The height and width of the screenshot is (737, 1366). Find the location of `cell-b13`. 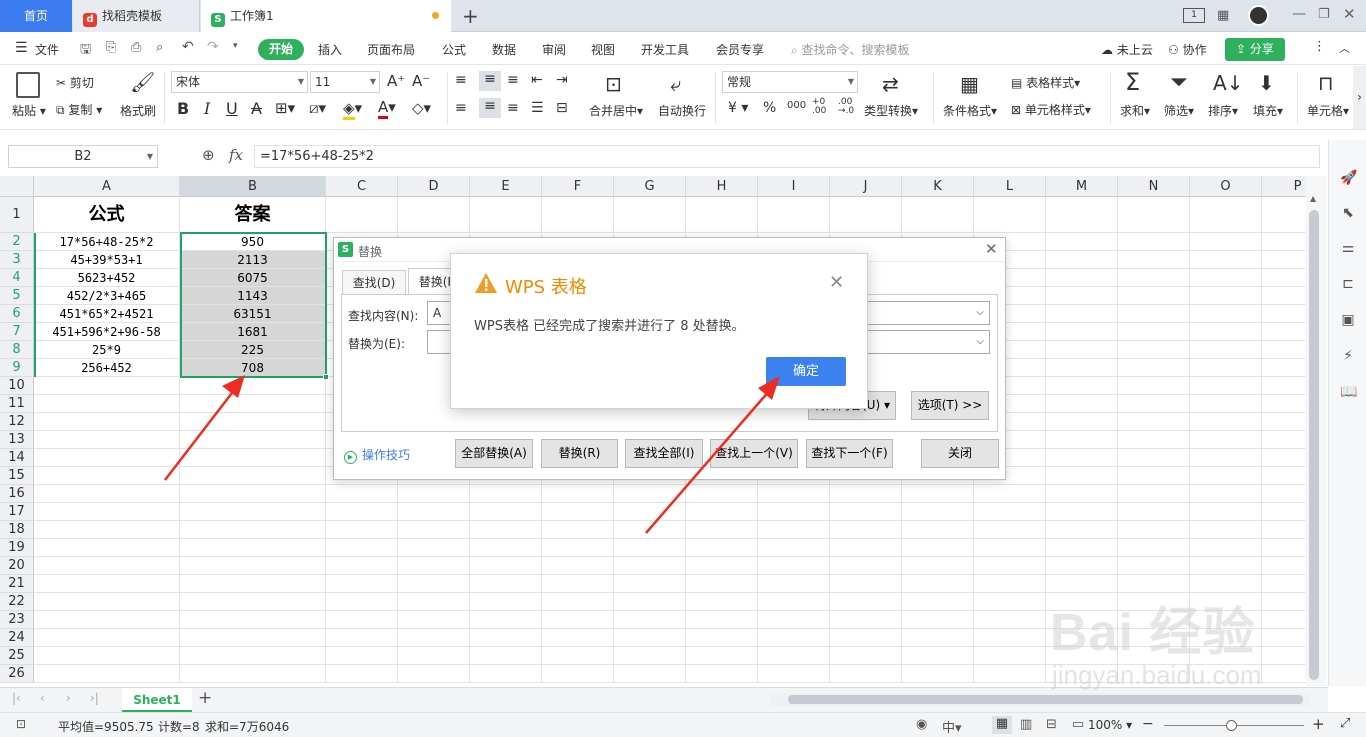

cell-b13 is located at coordinates (253, 440).